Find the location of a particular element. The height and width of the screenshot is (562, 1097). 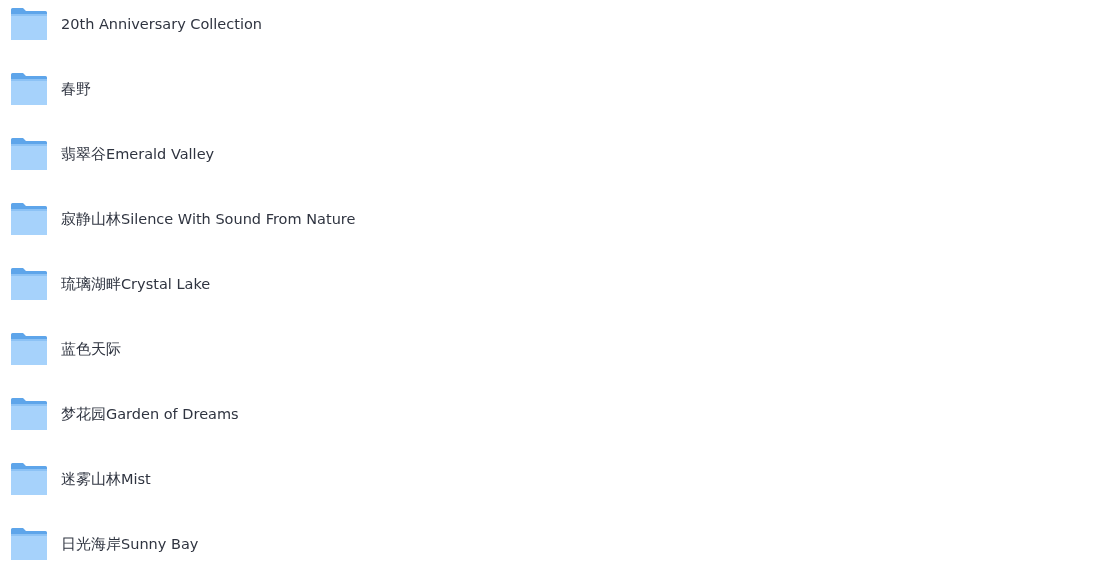

folder-name: 梦花园Garden of Dreams is located at coordinates (150, 414).